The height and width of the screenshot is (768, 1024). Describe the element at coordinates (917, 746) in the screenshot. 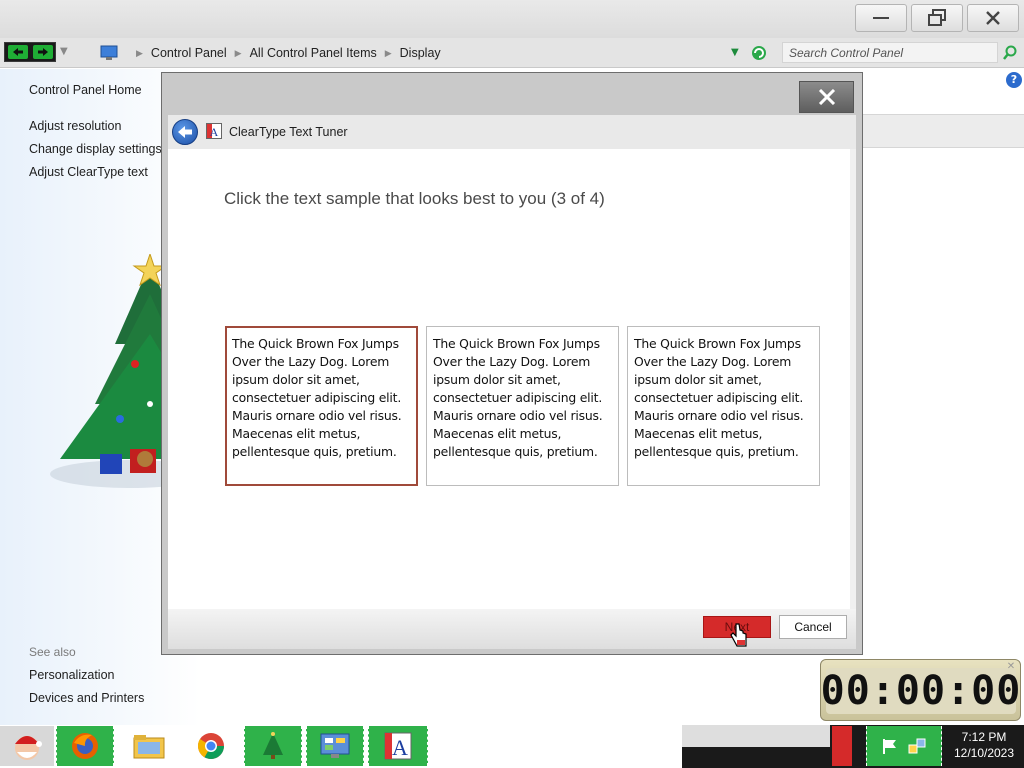

I see `network-icon` at that location.